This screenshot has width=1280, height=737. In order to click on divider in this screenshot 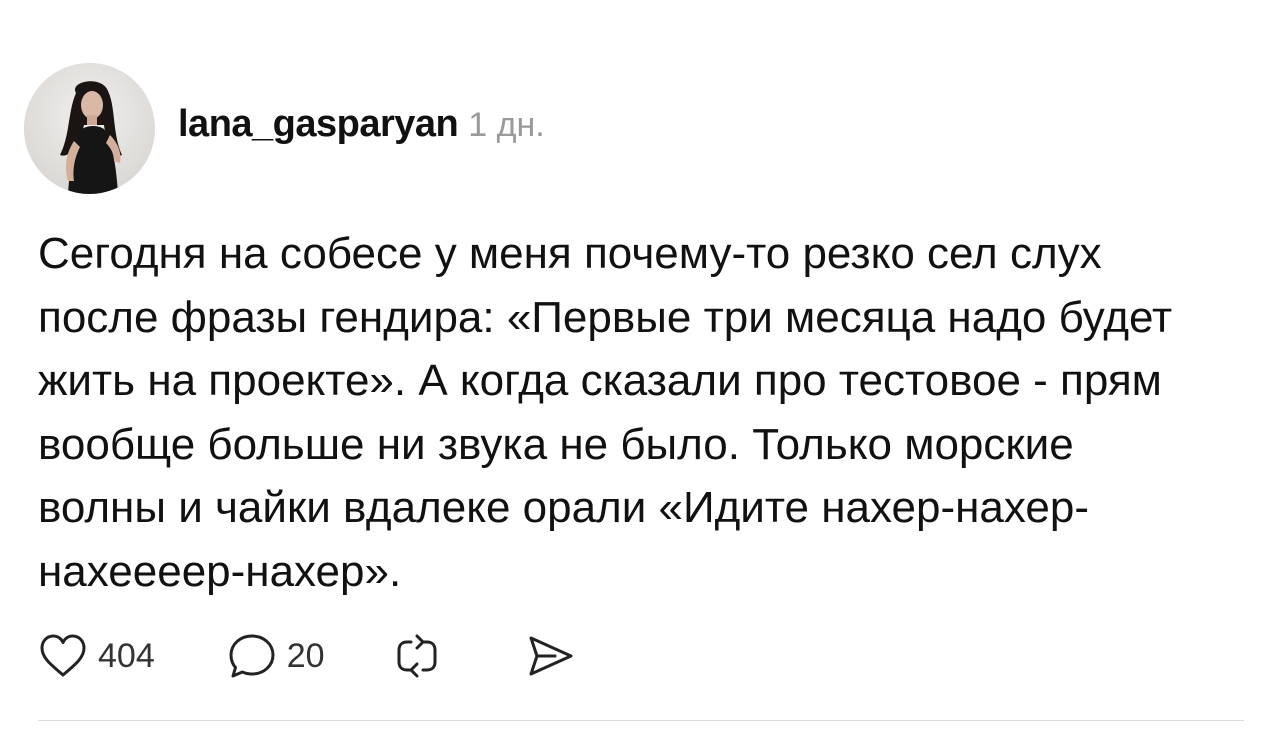, I will do `click(641, 720)`.